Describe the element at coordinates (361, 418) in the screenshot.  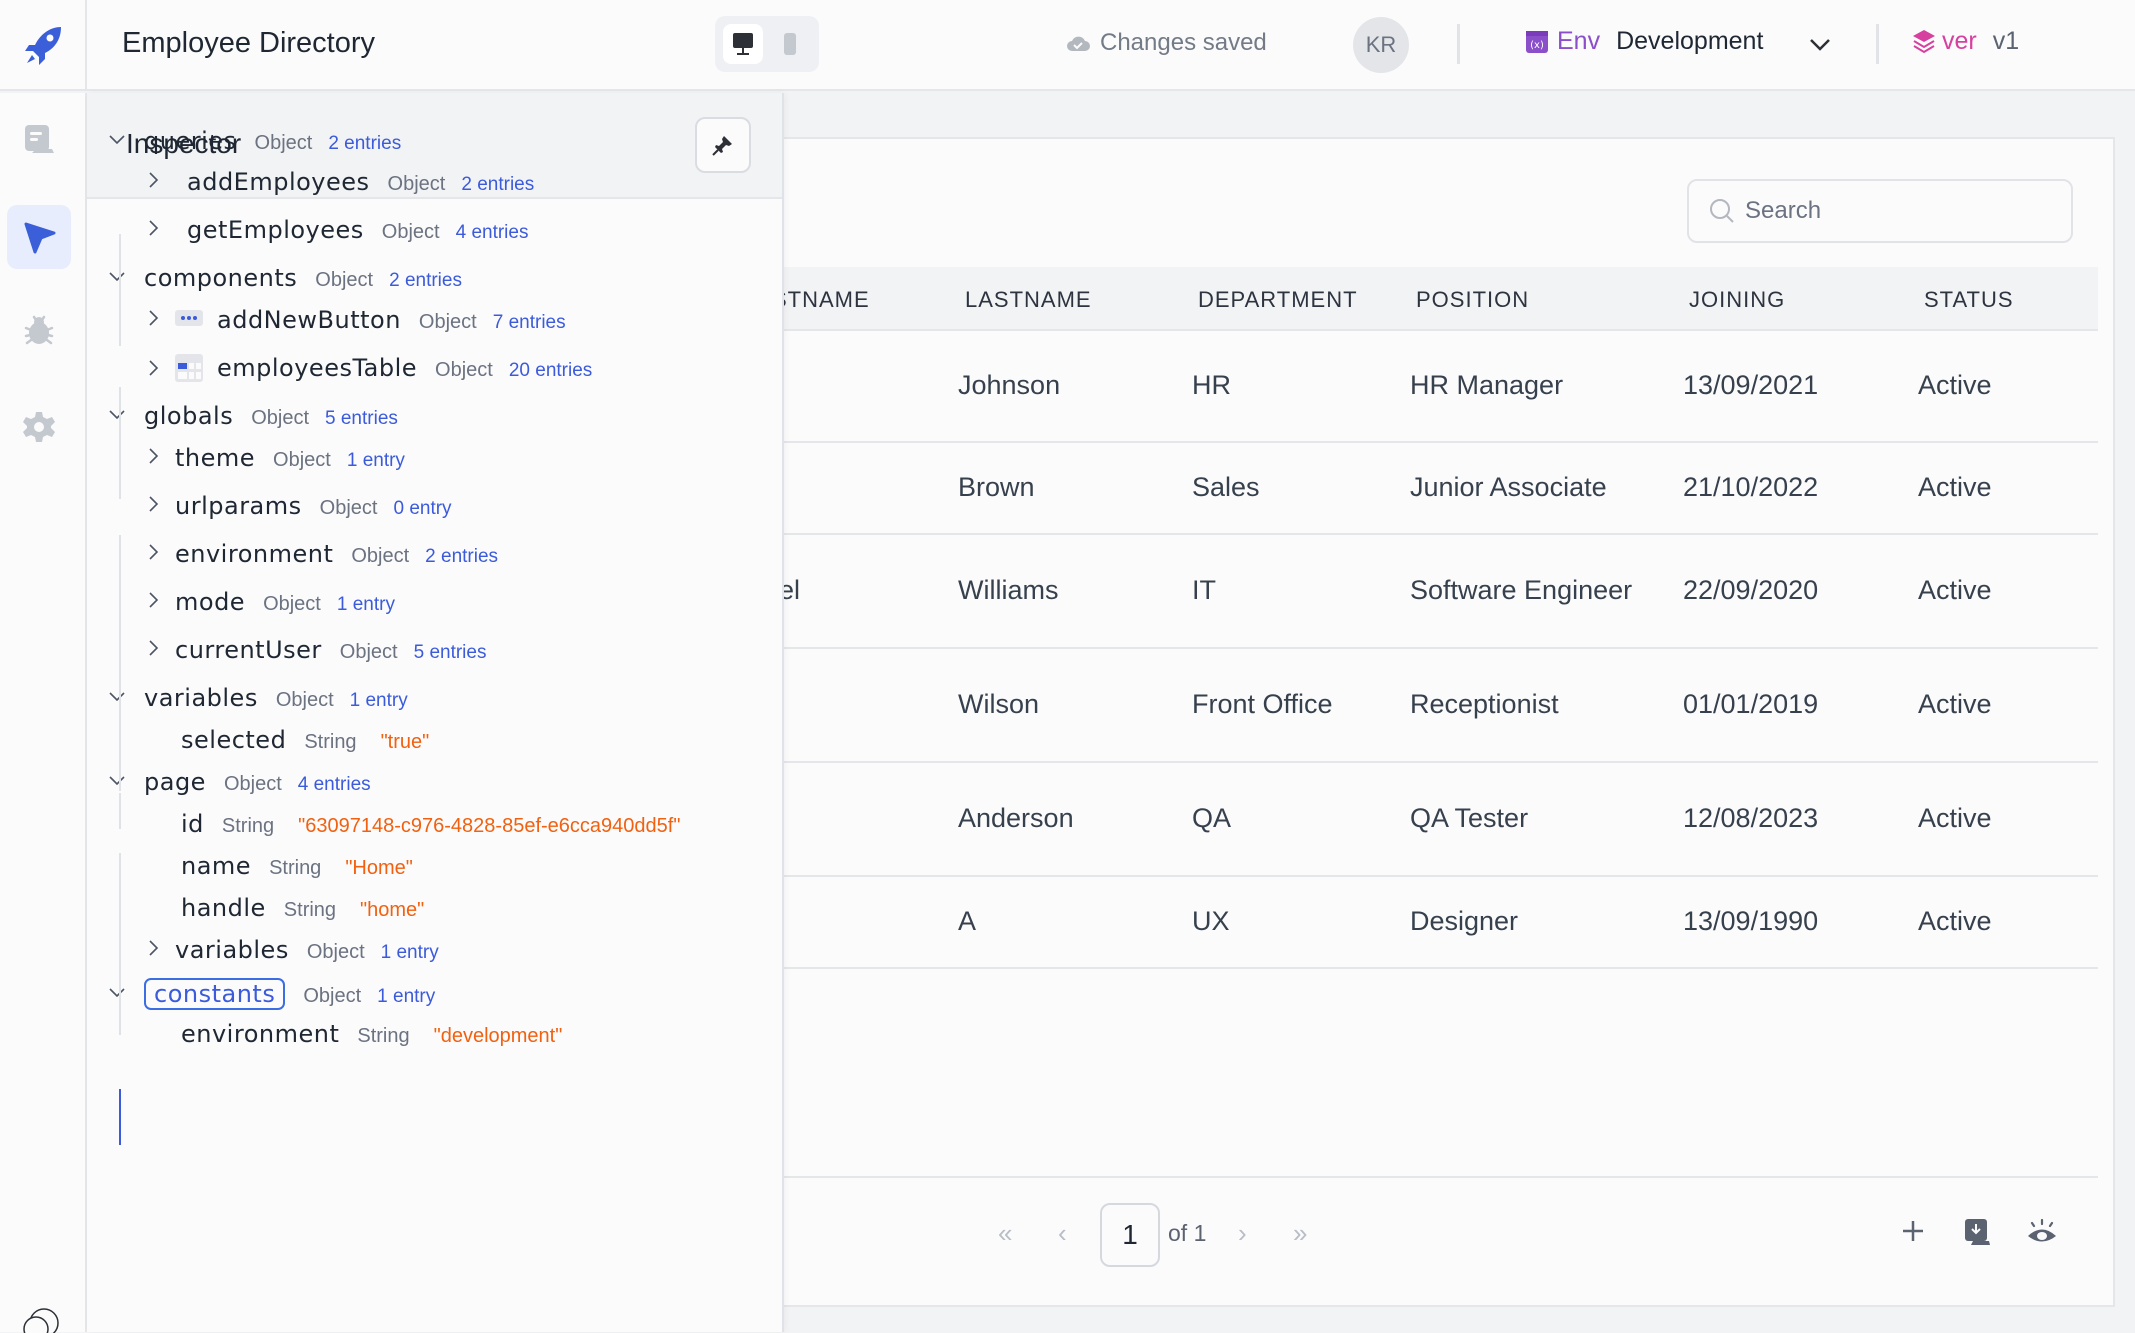
I see `tree-entries-count: 5 entries` at that location.